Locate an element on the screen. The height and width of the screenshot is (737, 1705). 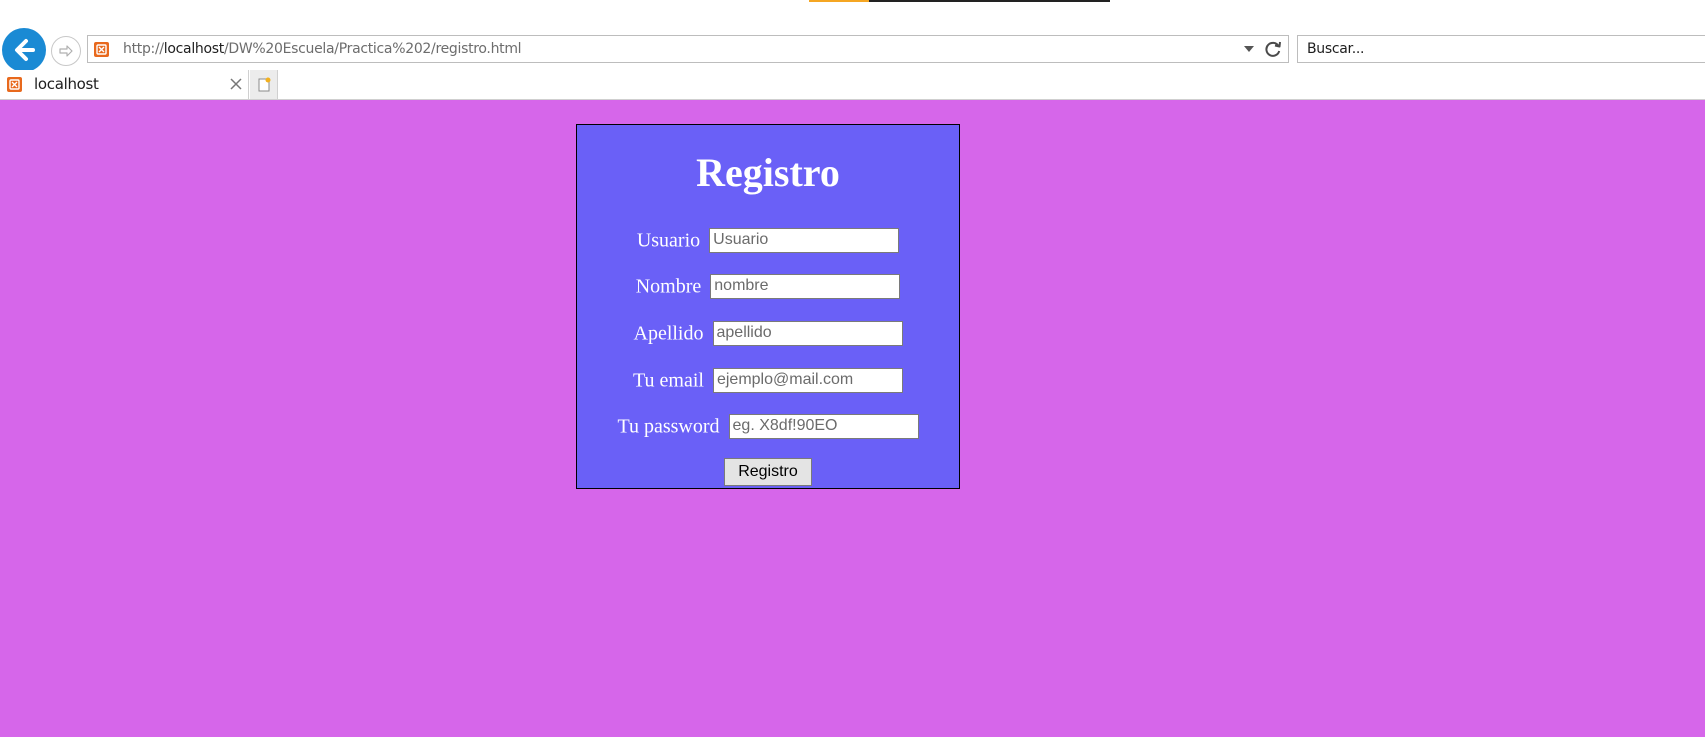
forward-button is located at coordinates (66, 51).